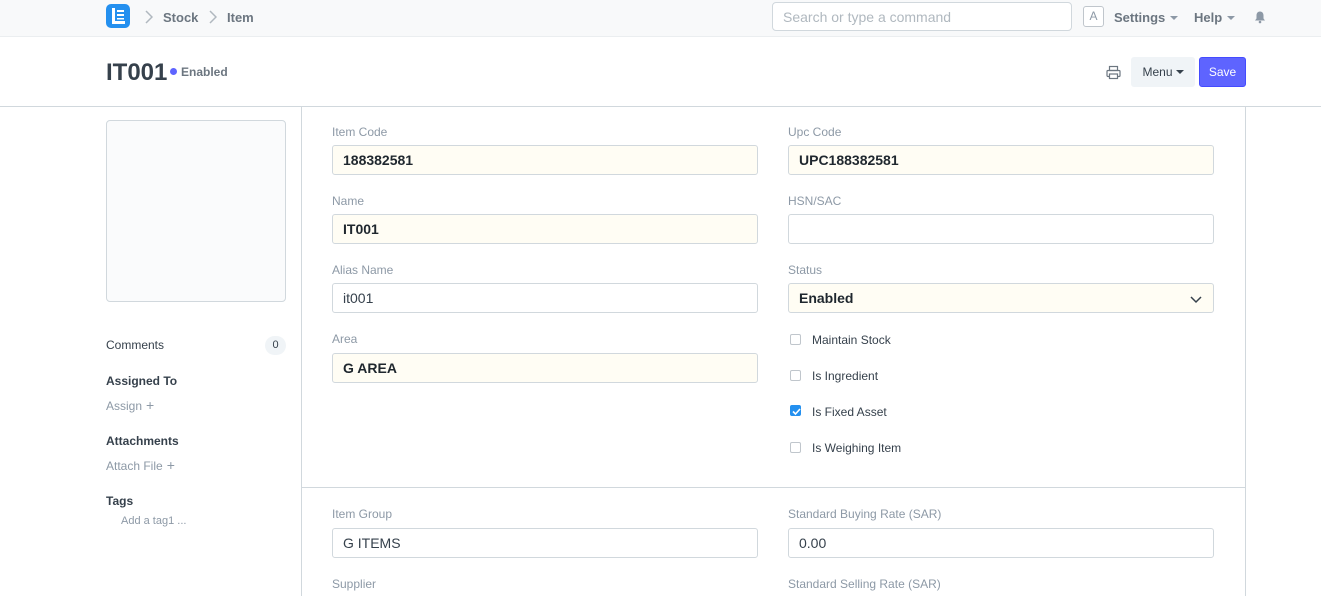 The width and height of the screenshot is (1321, 596). Describe the element at coordinates (795, 447) in the screenshot. I see `is-weighing-item-checkbox` at that location.